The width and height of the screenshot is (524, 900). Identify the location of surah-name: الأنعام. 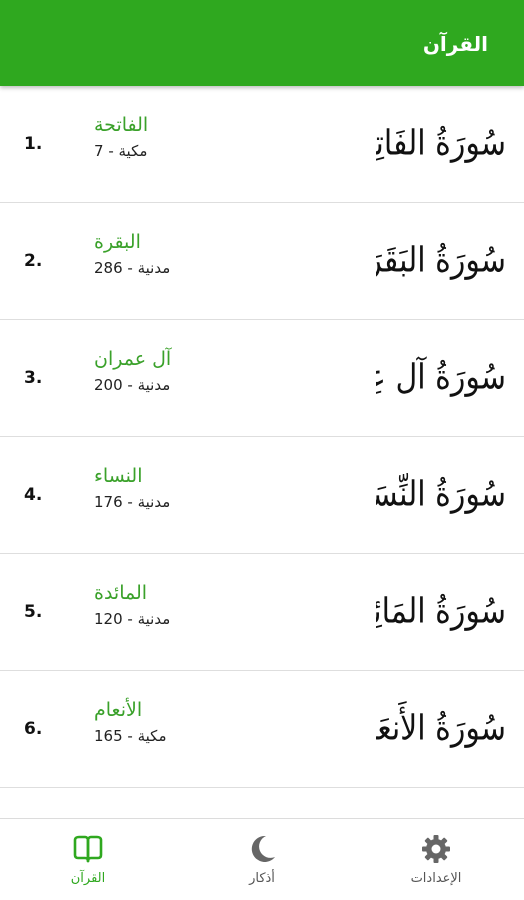
(118, 710).